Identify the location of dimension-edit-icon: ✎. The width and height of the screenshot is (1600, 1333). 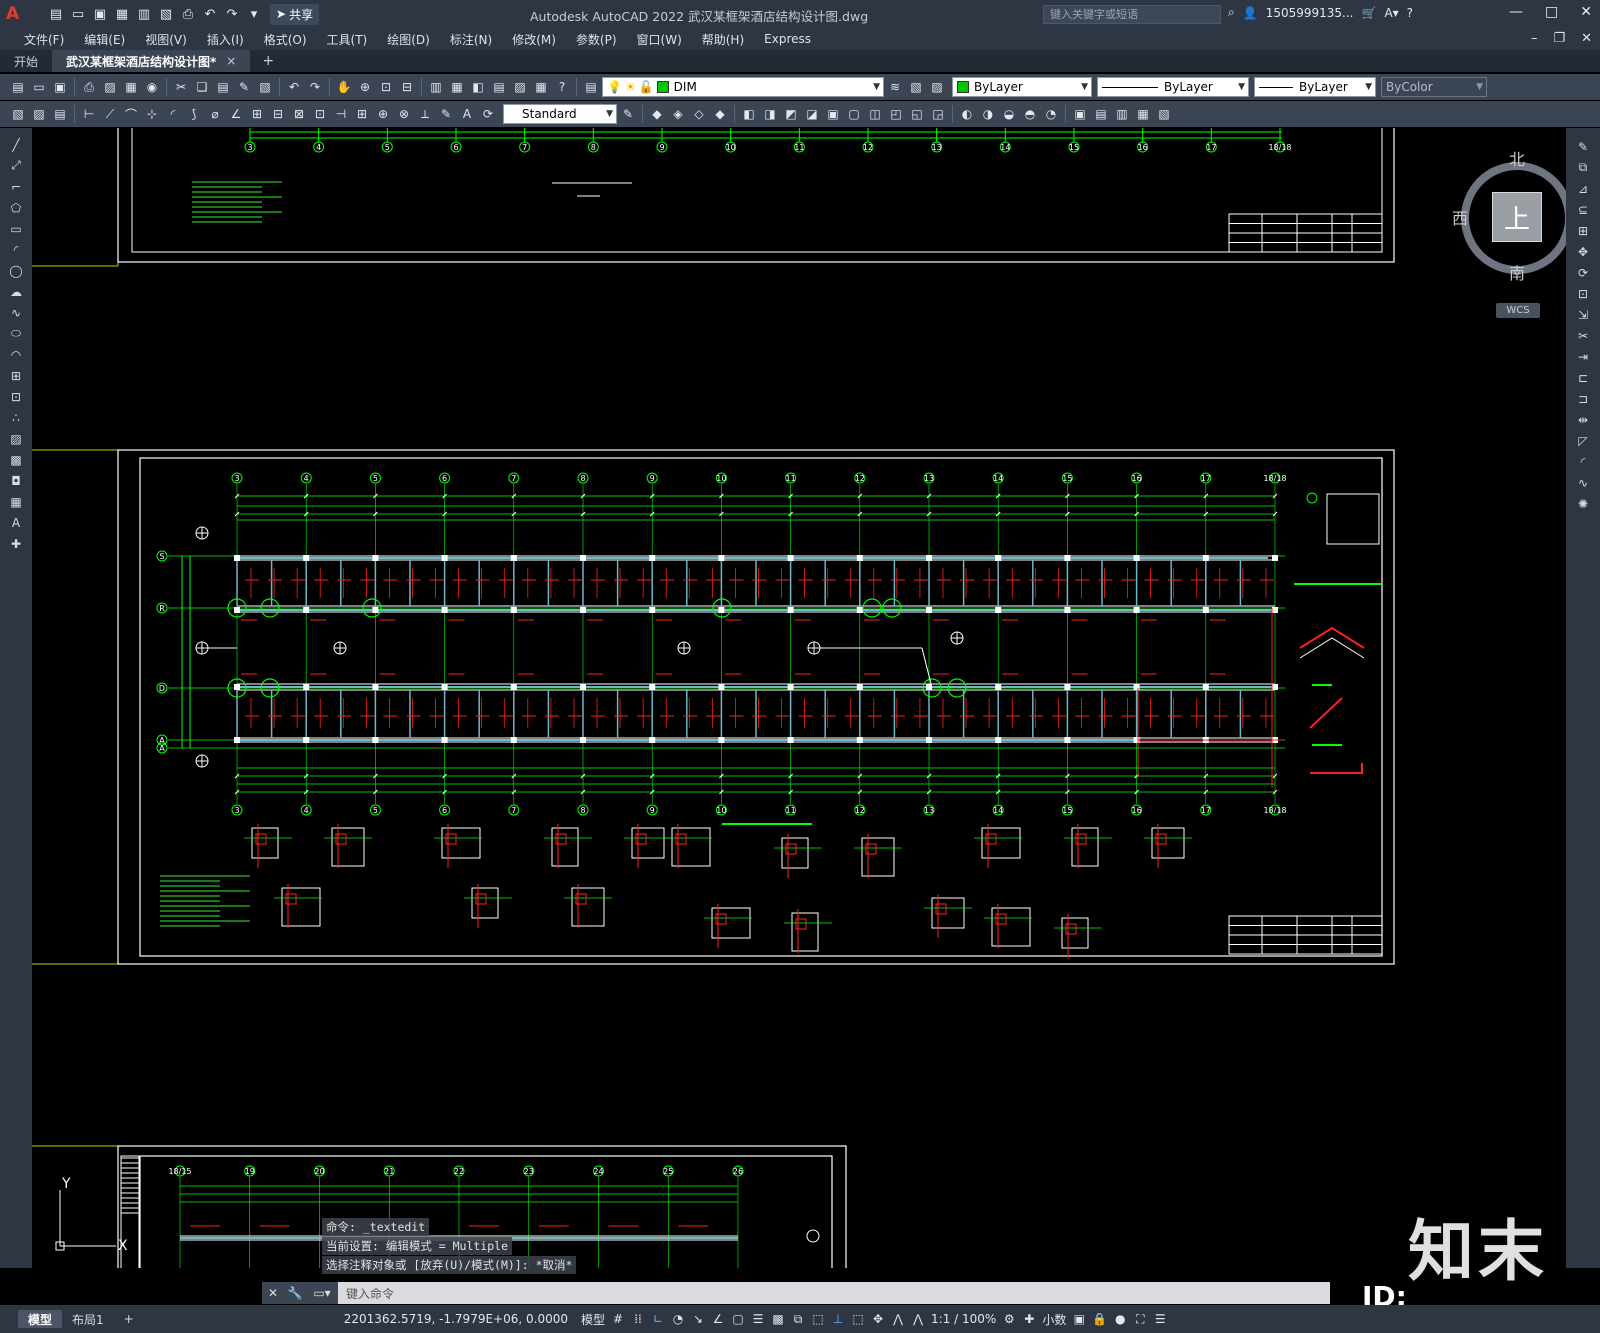
(446, 114).